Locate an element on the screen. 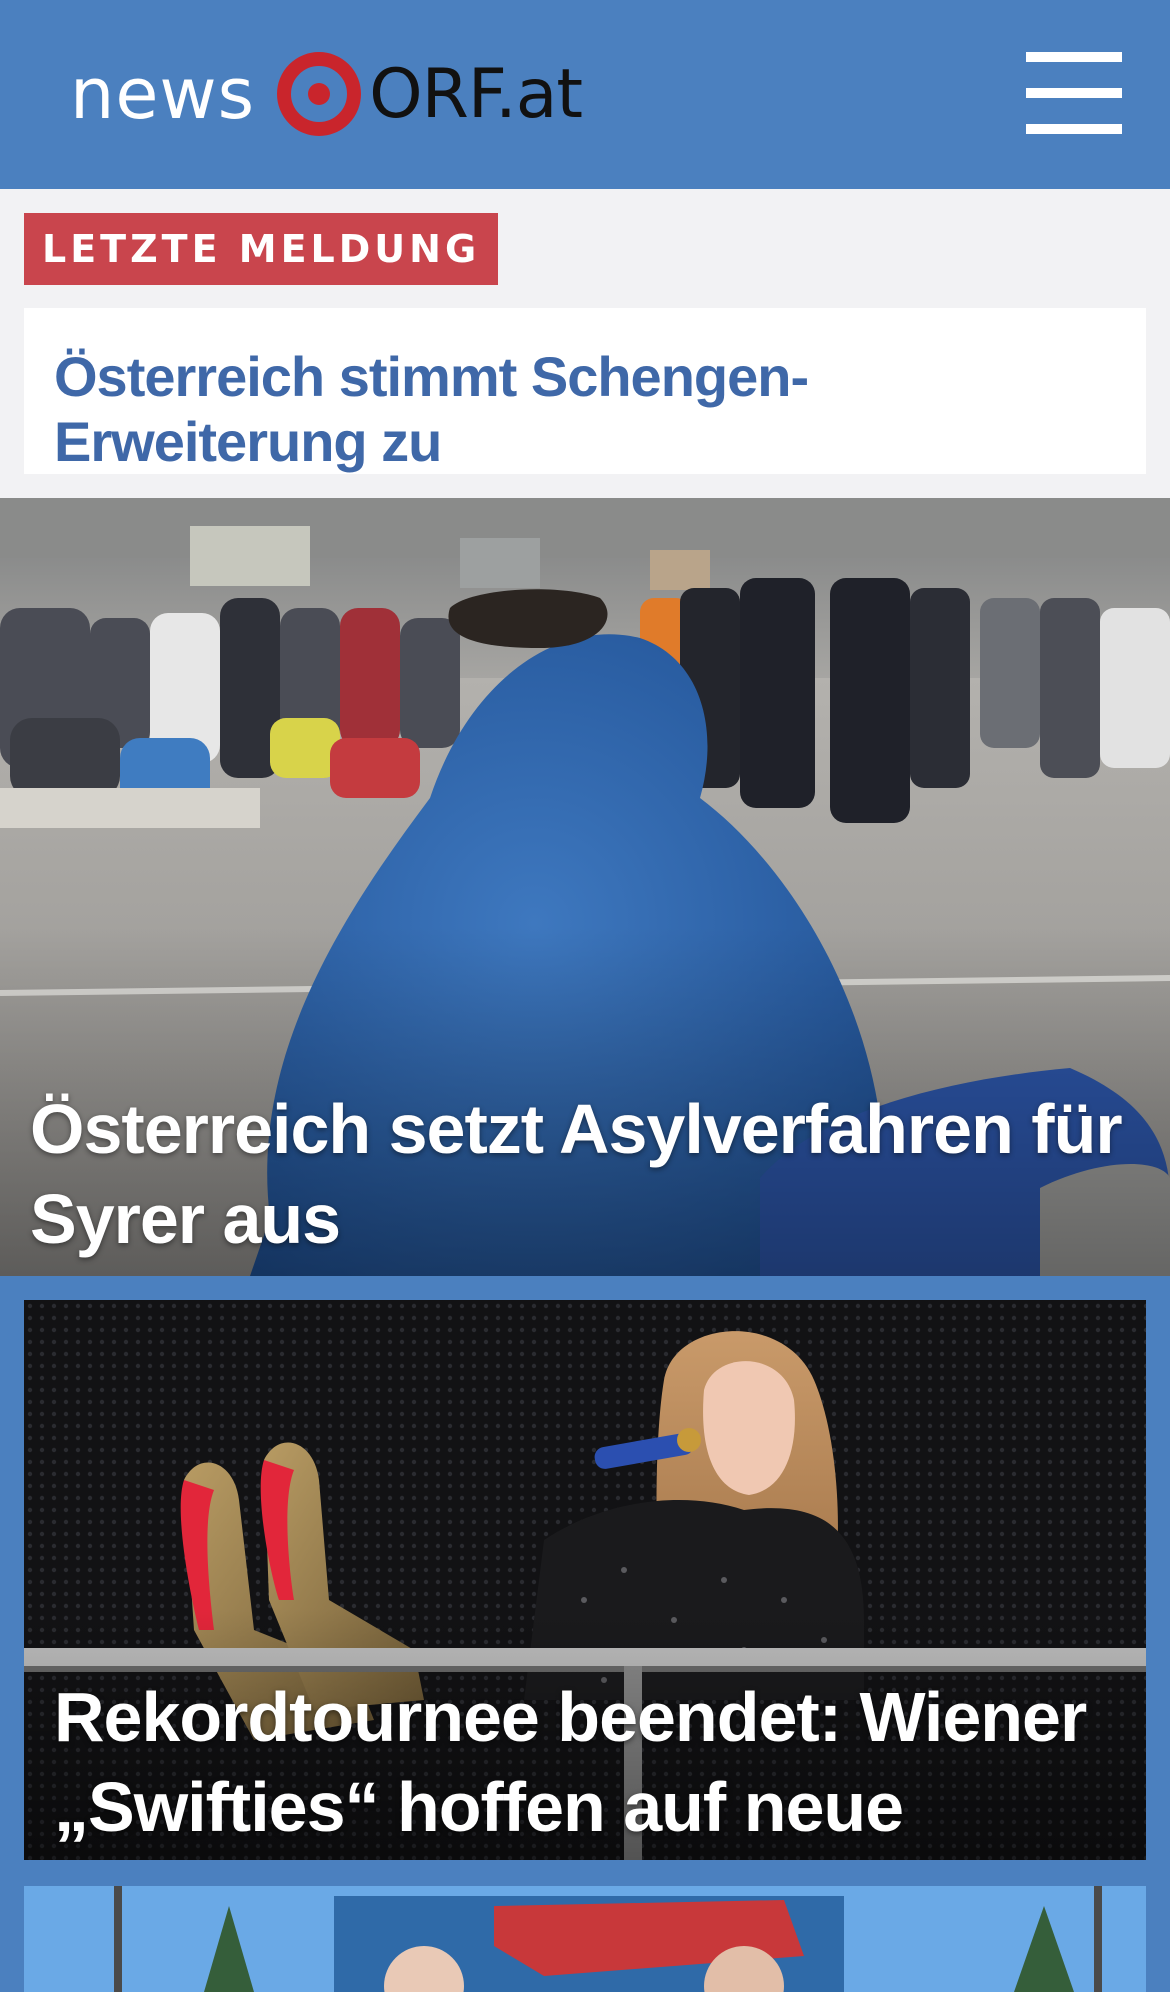  app-header: news ORF.at is located at coordinates (585, 94).